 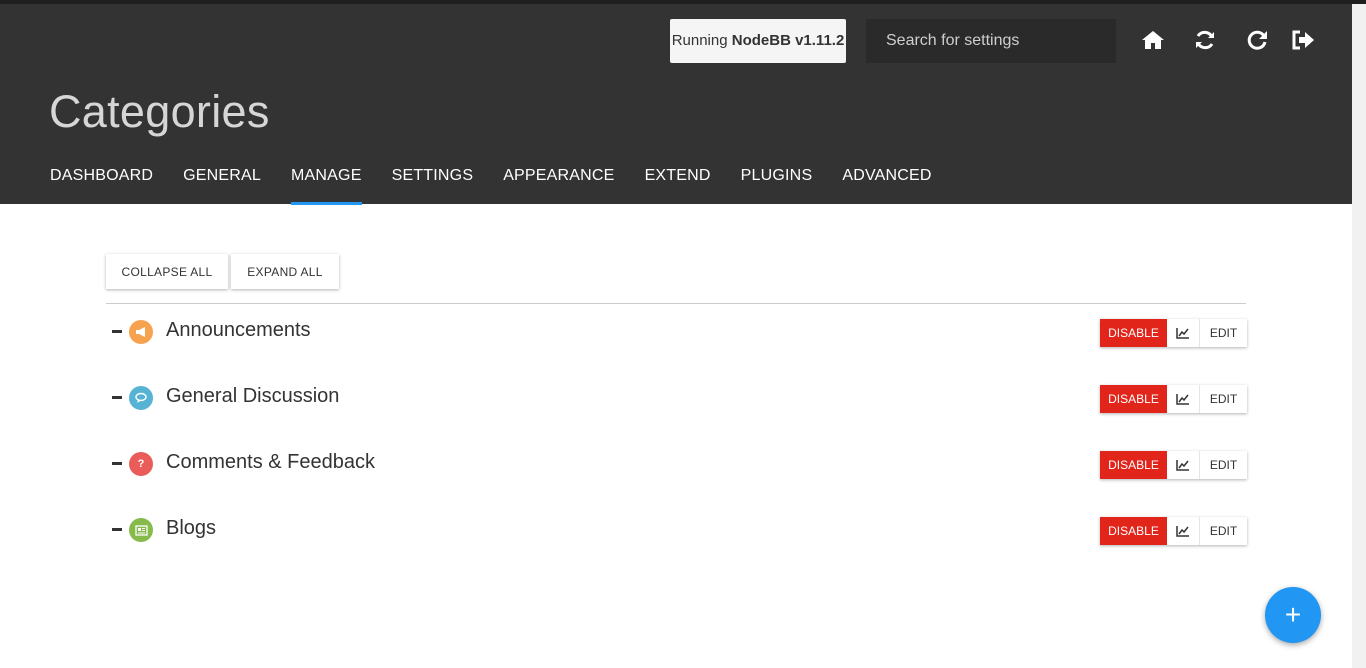 What do you see at coordinates (1205, 40) in the screenshot?
I see `rebuild-icon` at bounding box center [1205, 40].